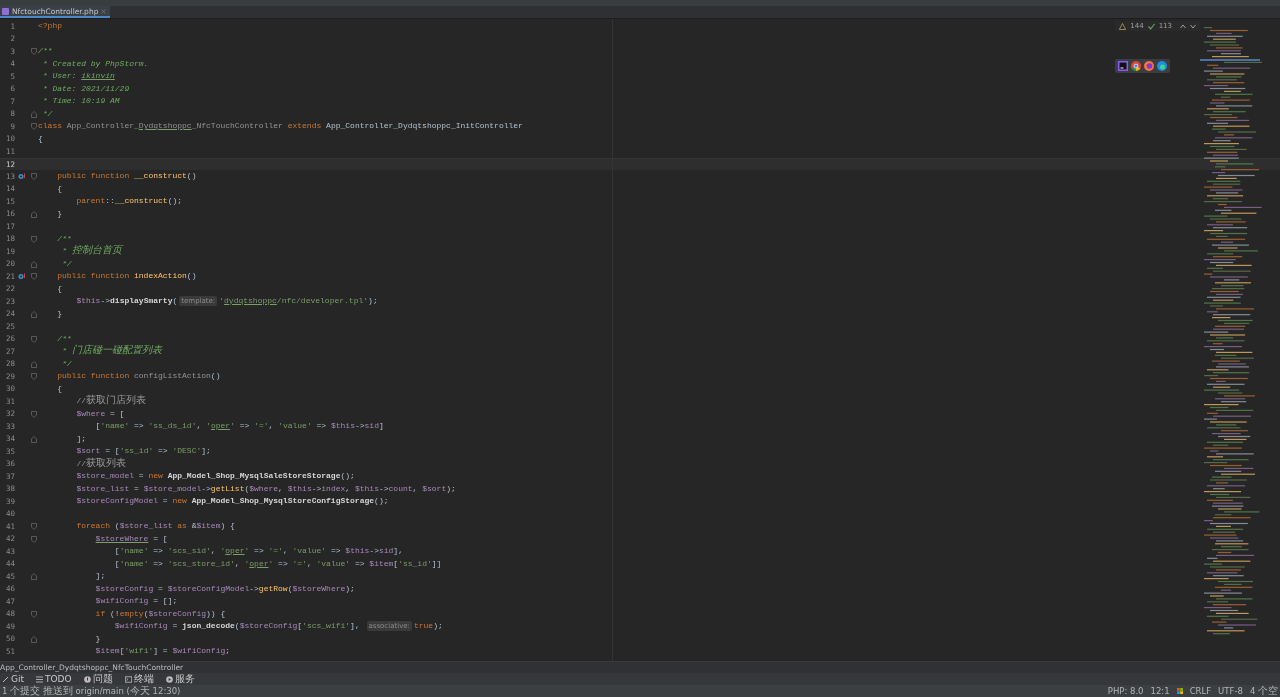 This screenshot has height=697, width=1280. What do you see at coordinates (1160, 691) in the screenshot?
I see `caret-position: 12:1` at bounding box center [1160, 691].